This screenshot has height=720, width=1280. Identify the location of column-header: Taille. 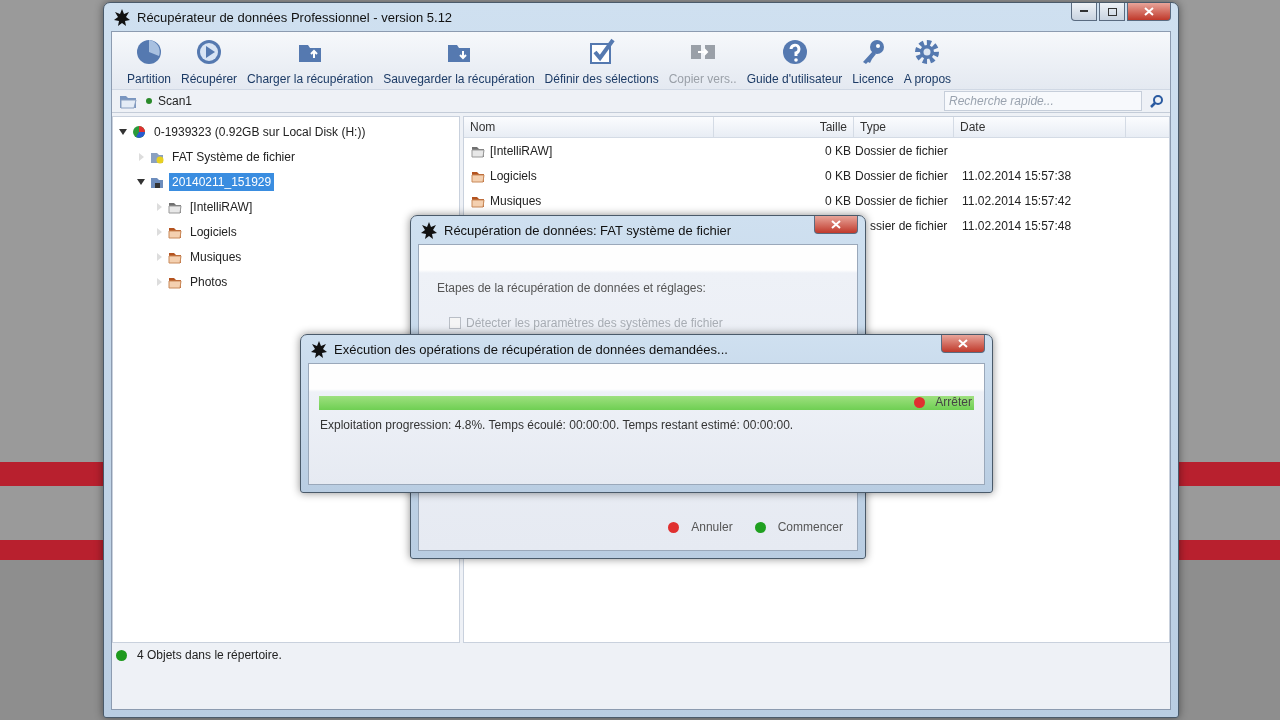
(784, 127).